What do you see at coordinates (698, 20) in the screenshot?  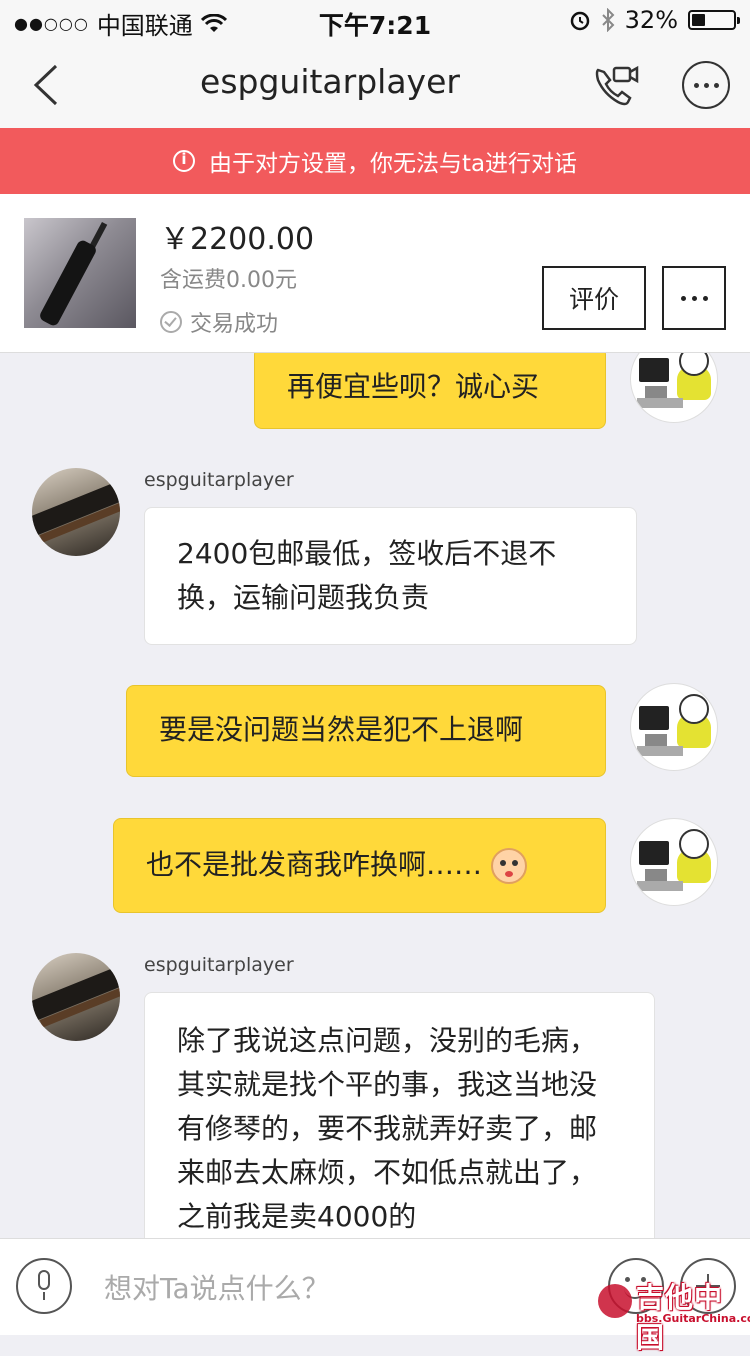 I see `battery-fill` at bounding box center [698, 20].